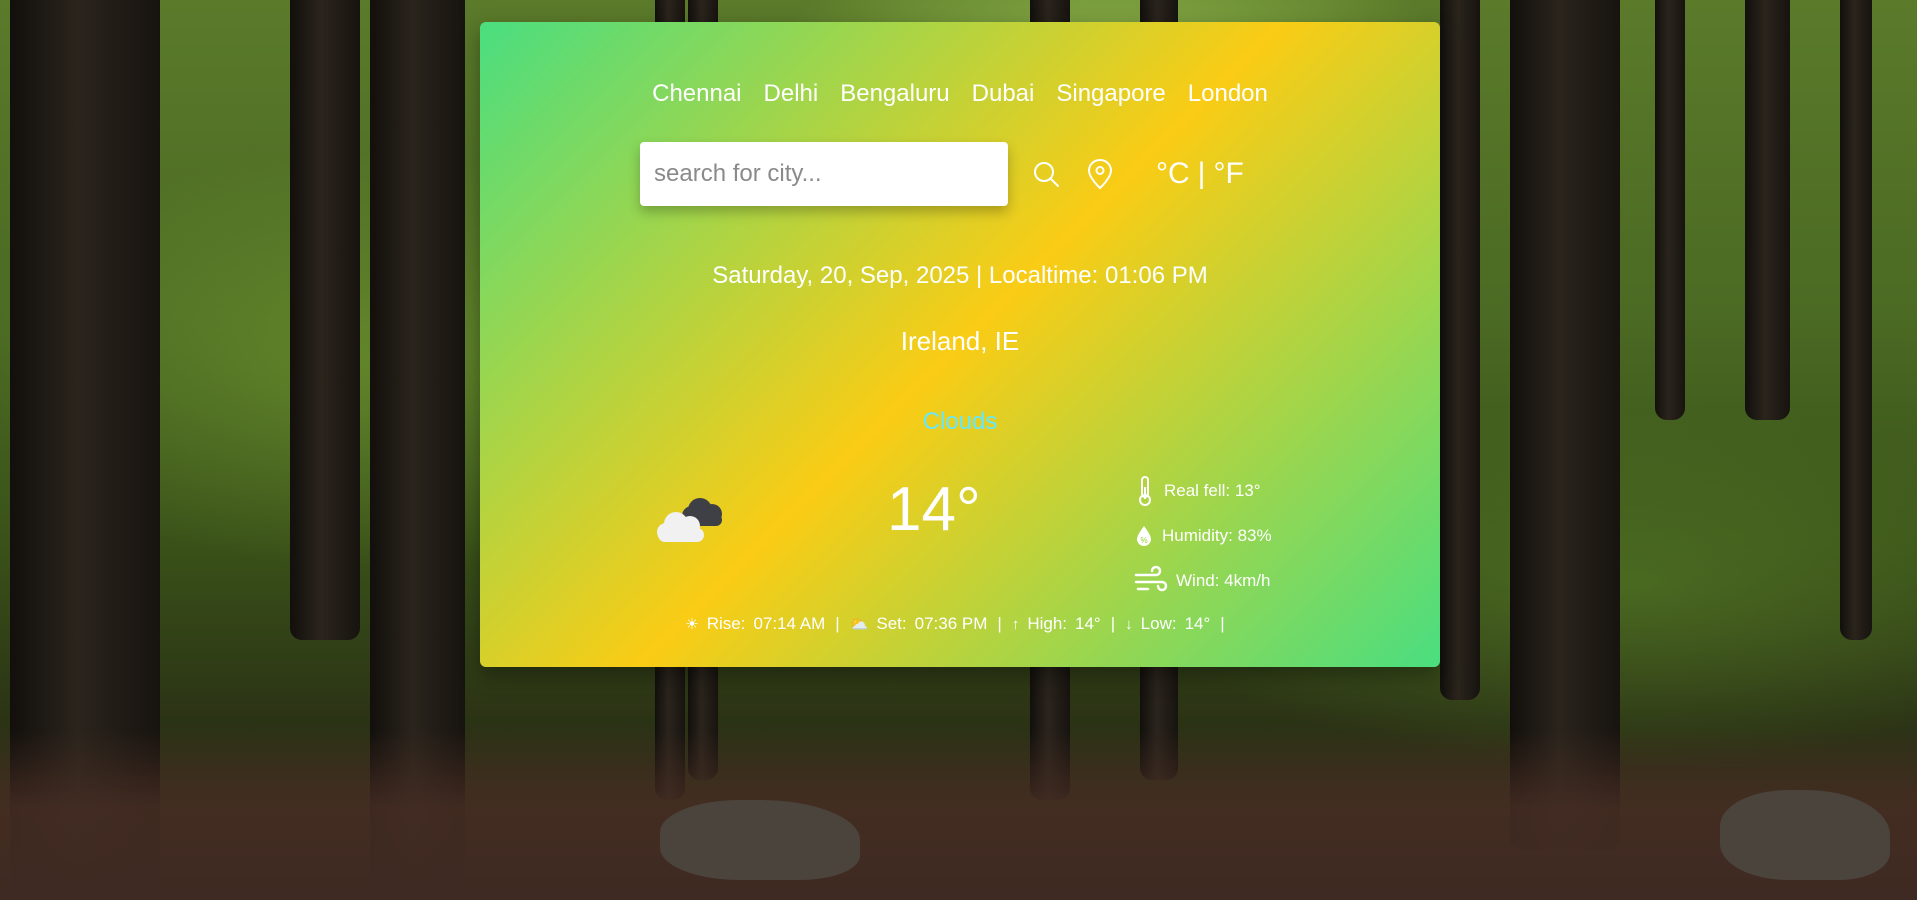 The image size is (1917, 900). What do you see at coordinates (726, 623) in the screenshot?
I see `rise-label: Rise:` at bounding box center [726, 623].